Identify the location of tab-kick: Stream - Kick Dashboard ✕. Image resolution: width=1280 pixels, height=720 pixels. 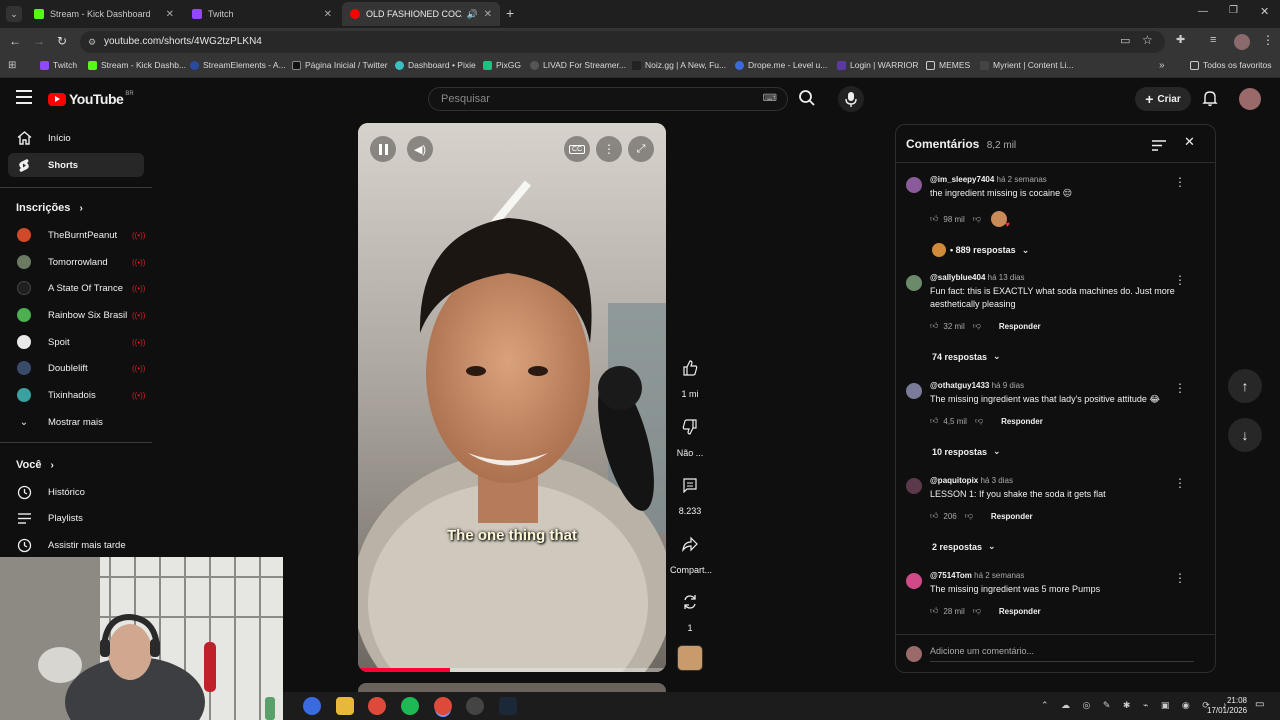
(104, 14).